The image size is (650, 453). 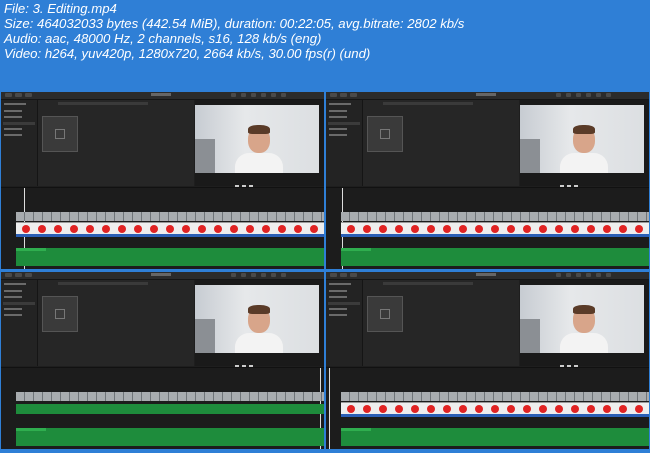 What do you see at coordinates (495, 396) in the screenshot?
I see `video-filmstrip` at bounding box center [495, 396].